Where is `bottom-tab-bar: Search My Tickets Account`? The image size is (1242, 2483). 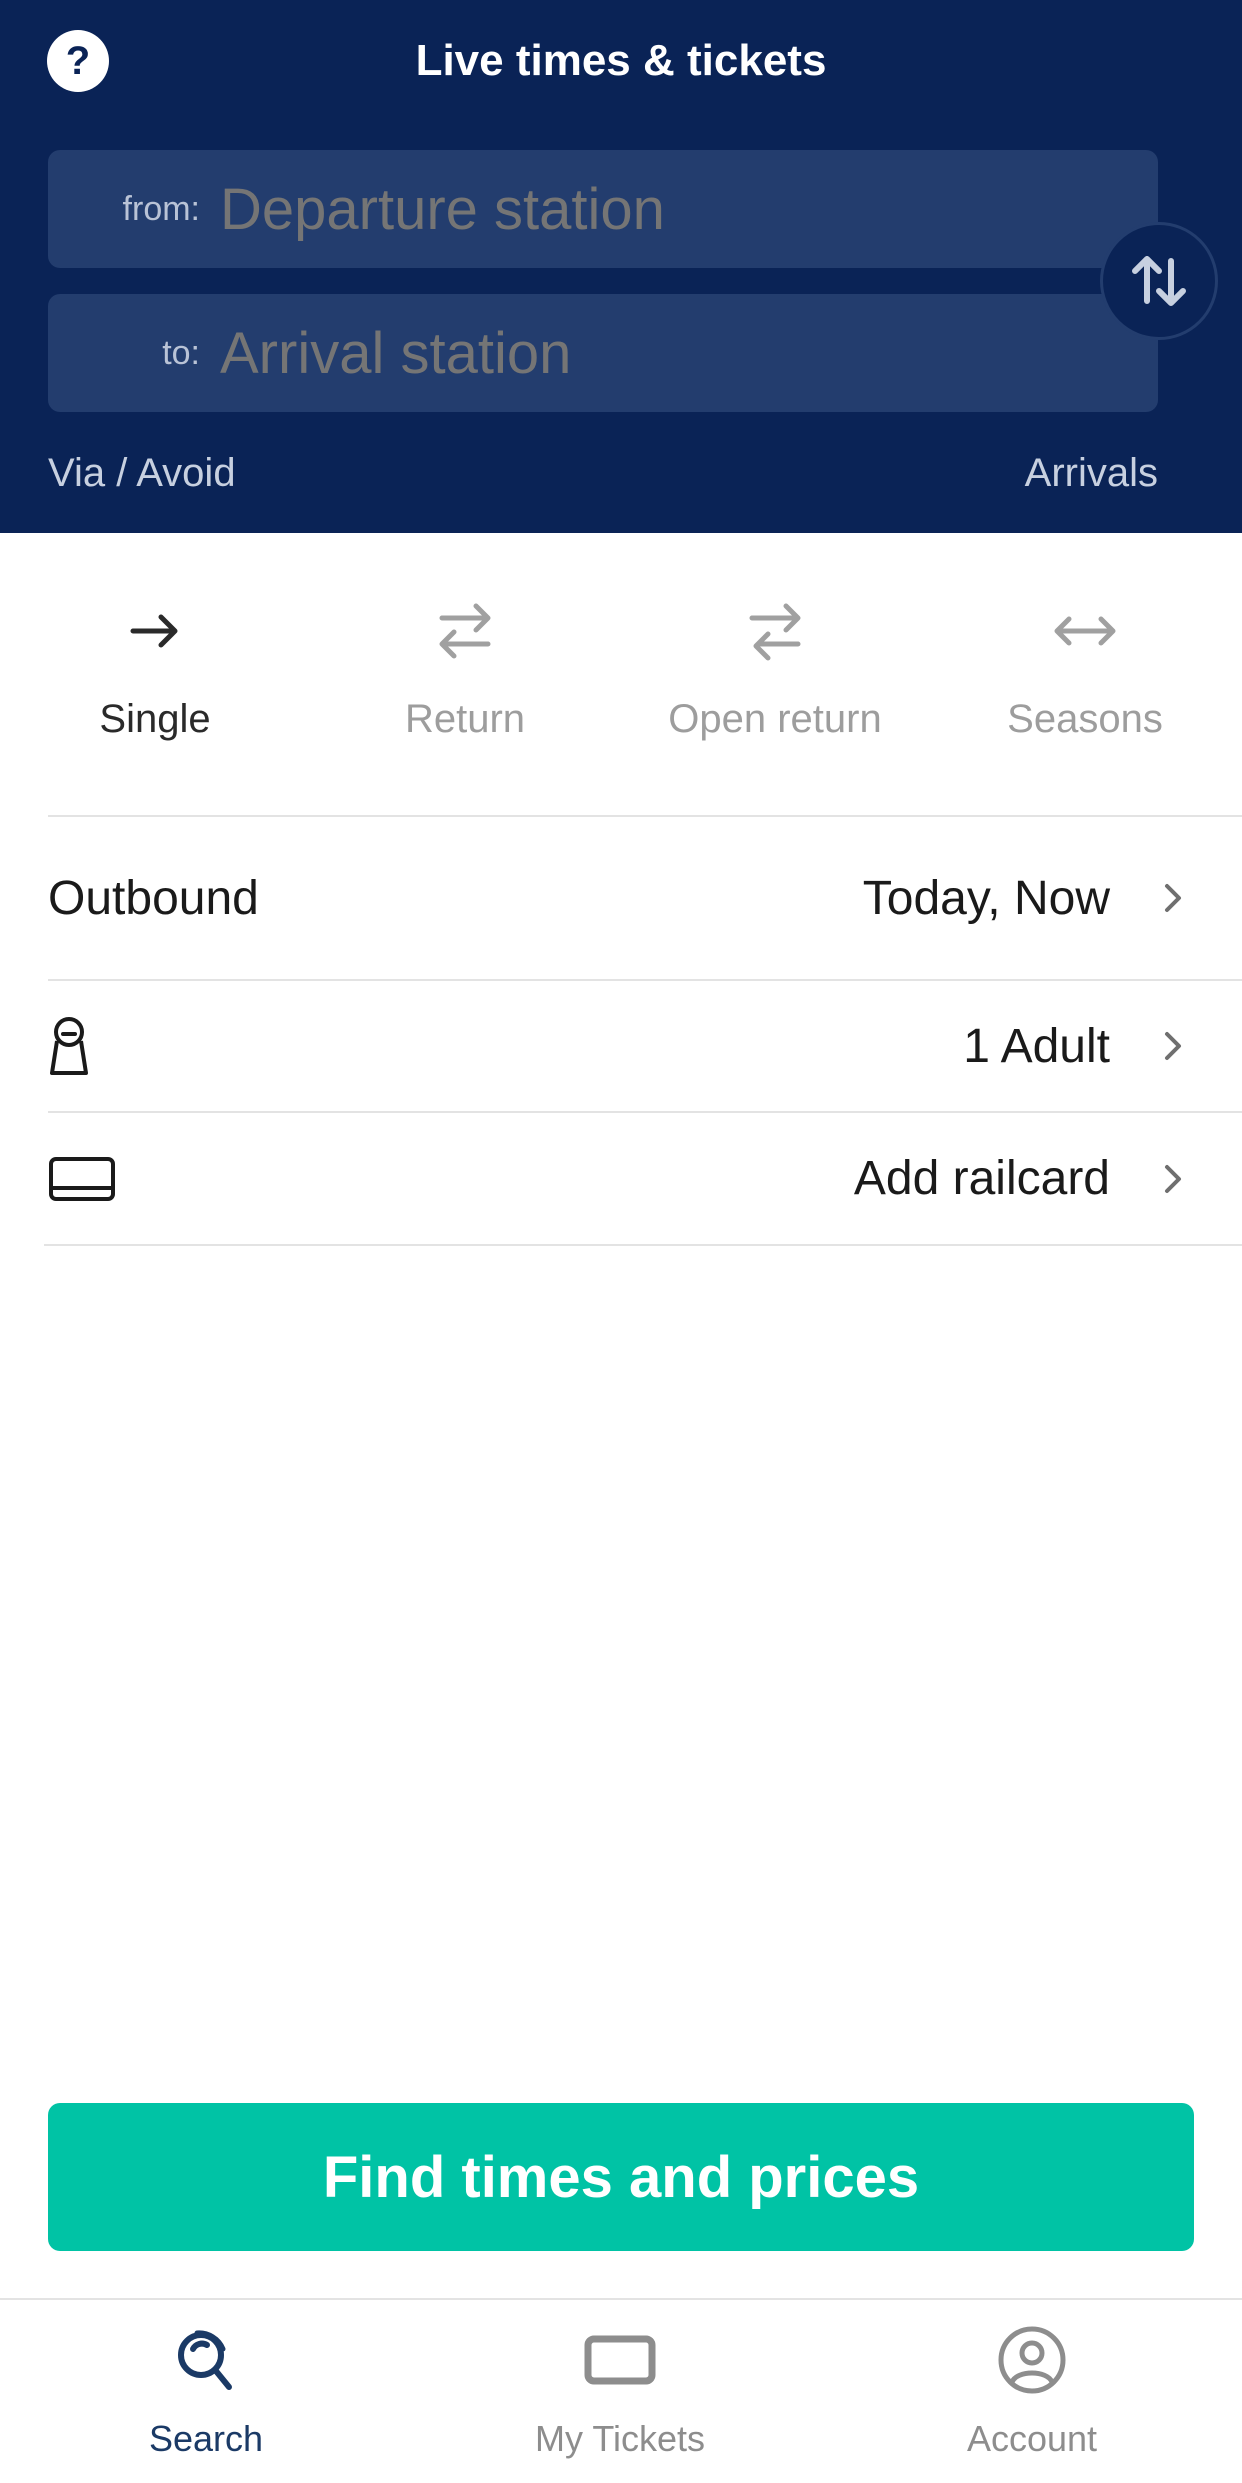
bottom-tab-bar: Search My Tickets Account is located at coordinates (621, 2390).